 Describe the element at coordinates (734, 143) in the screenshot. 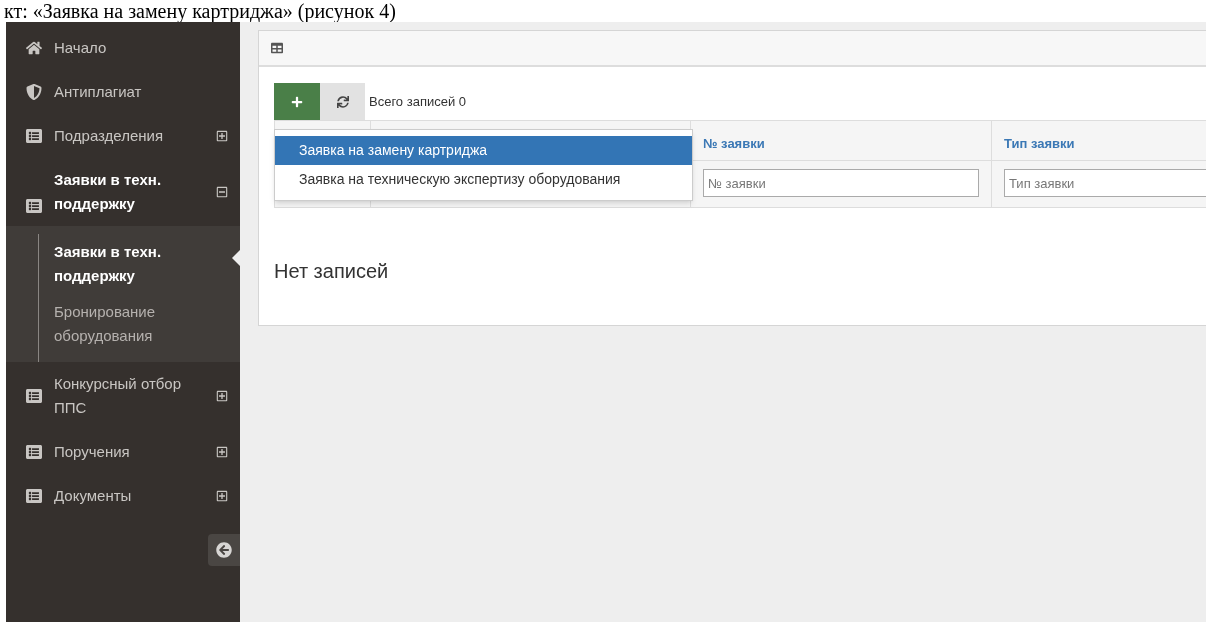

I see `column-header: № заявки` at that location.